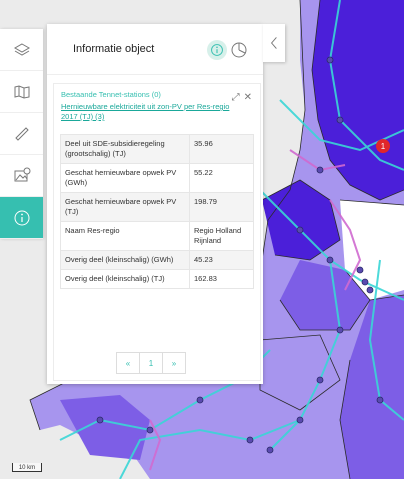  What do you see at coordinates (248, 97) in the screenshot?
I see `close-icon: ✕` at bounding box center [248, 97].